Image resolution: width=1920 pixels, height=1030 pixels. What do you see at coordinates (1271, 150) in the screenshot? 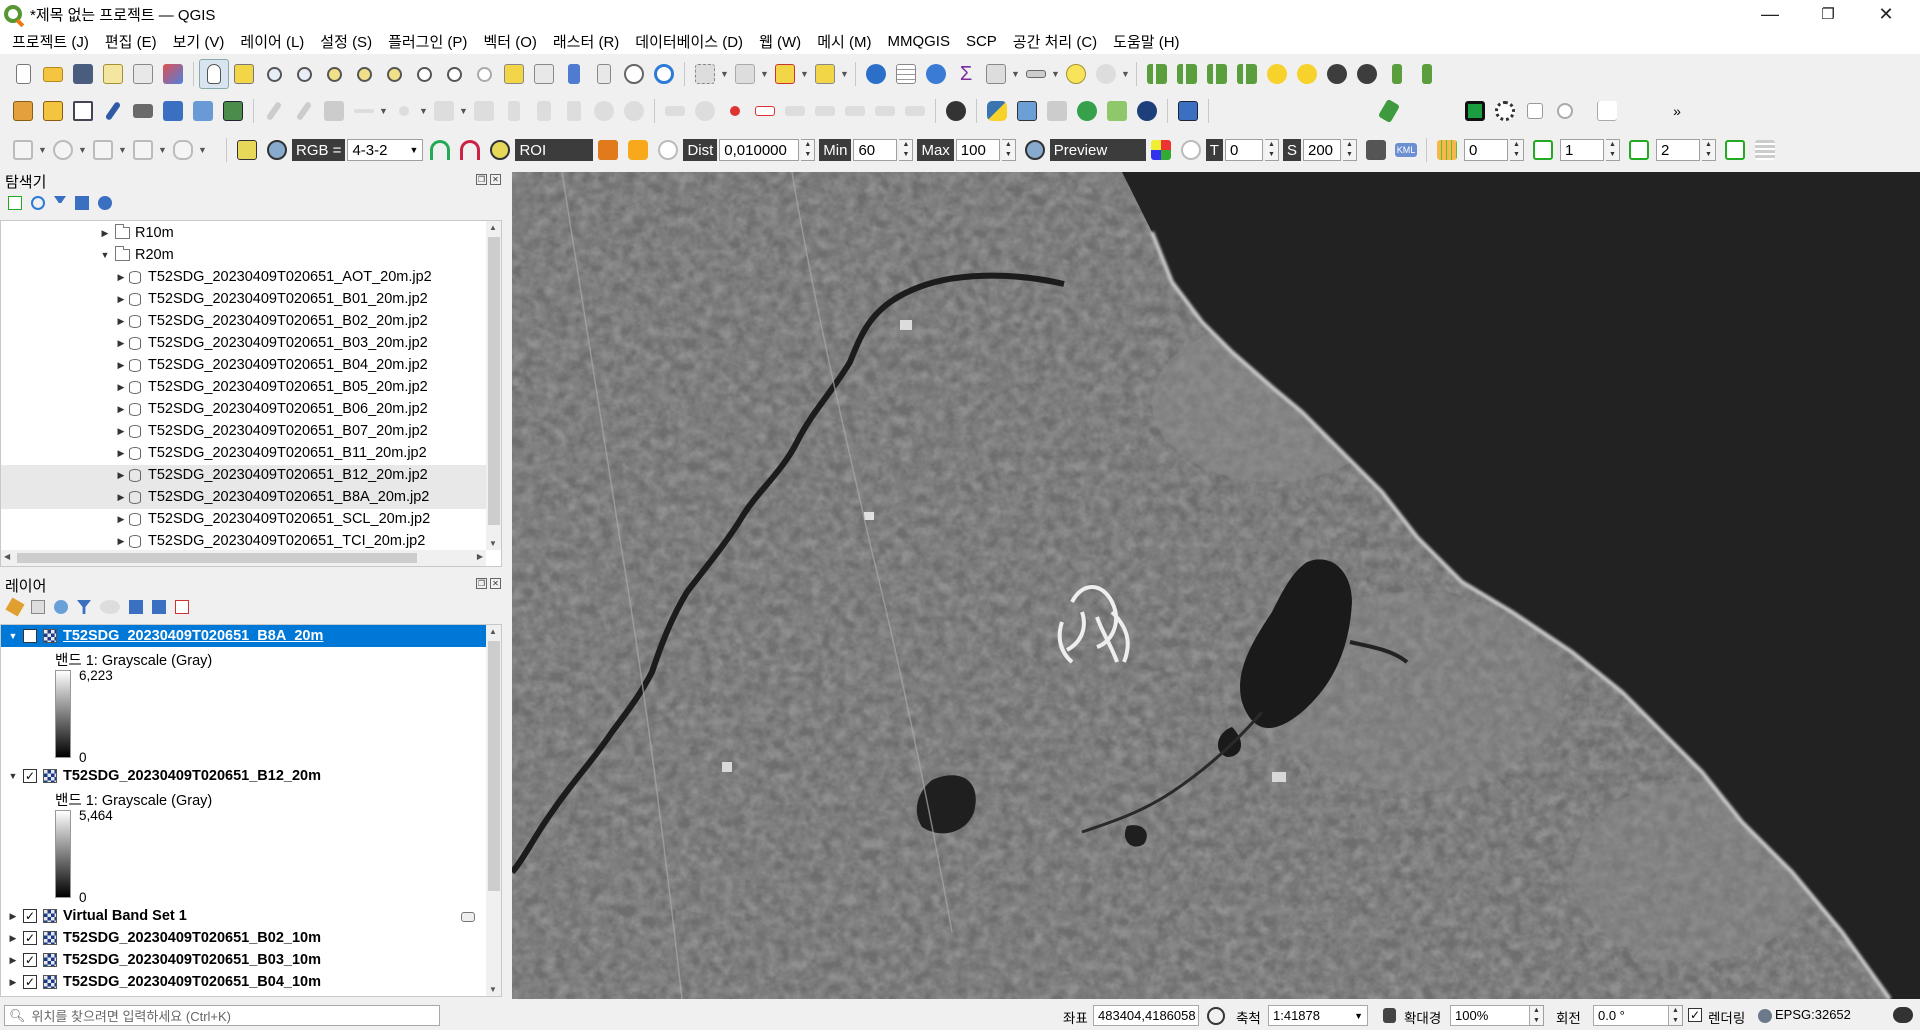
I see `t-spinner: ▲ ▼` at bounding box center [1271, 150].